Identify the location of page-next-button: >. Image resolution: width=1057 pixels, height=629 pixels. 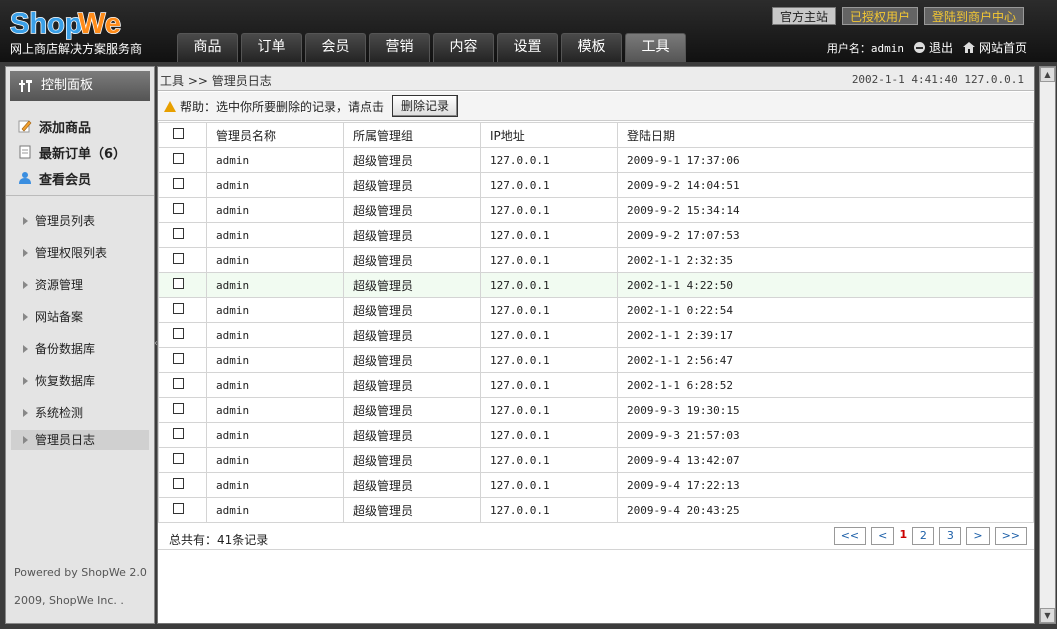
(978, 536).